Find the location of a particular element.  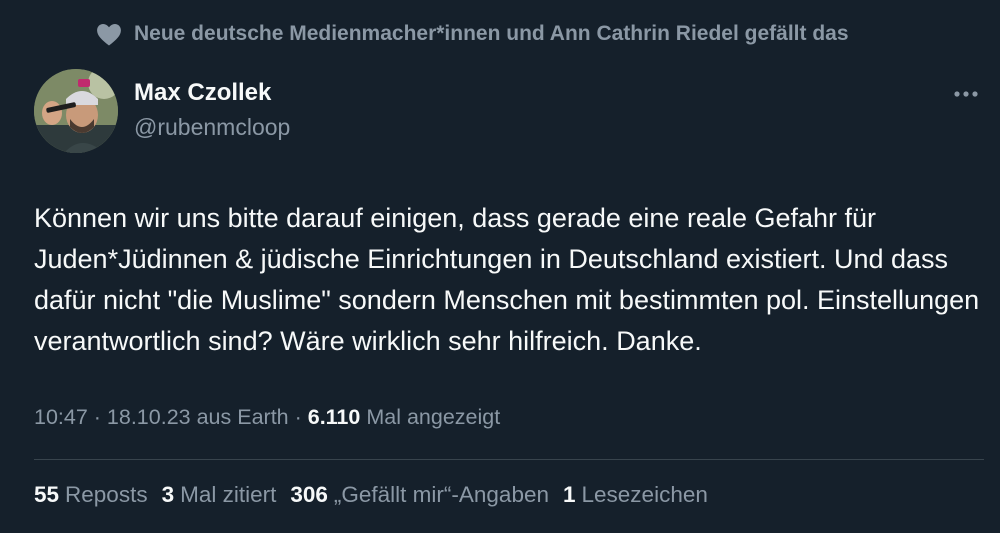

likes-label: „Gefällt mir“-Angaben is located at coordinates (441, 494).